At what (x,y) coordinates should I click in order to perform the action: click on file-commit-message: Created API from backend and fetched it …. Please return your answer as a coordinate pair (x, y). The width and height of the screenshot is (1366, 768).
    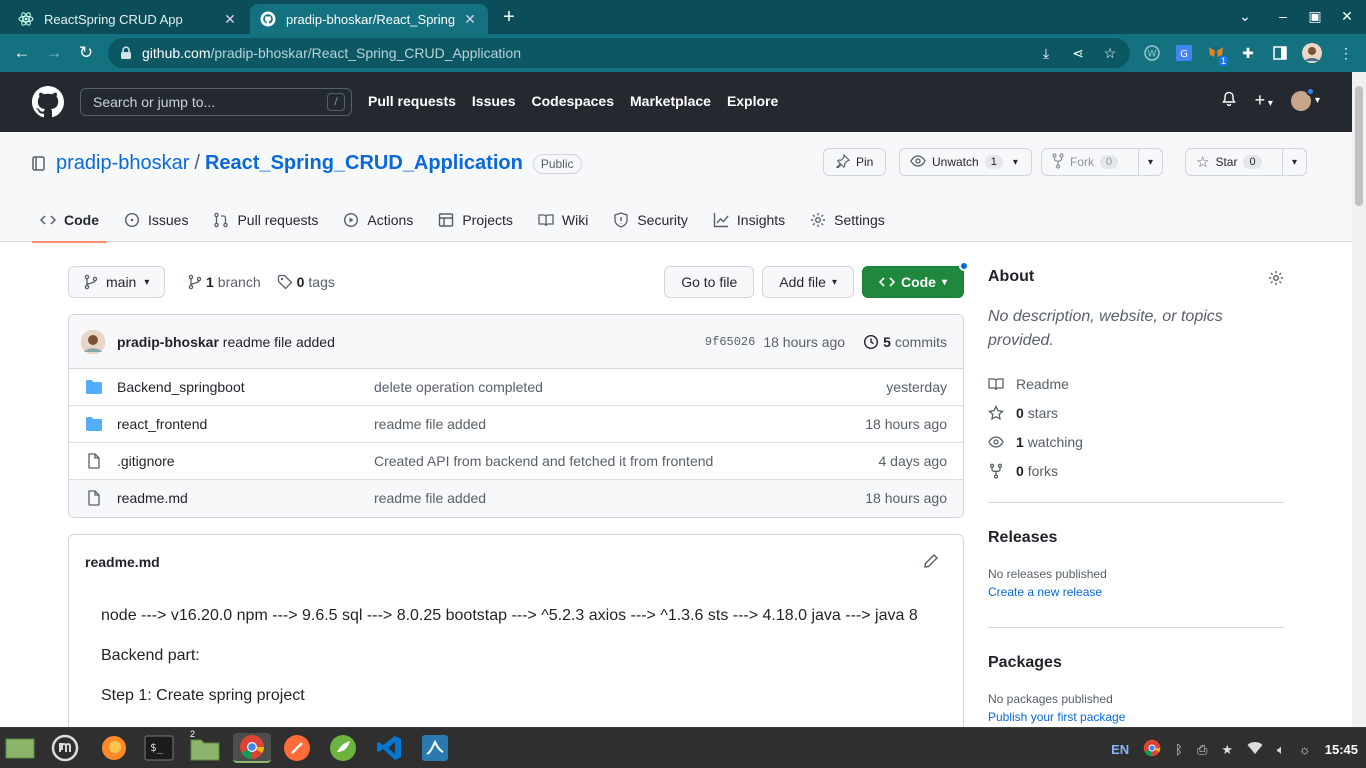
    Looking at the image, I should click on (543, 461).